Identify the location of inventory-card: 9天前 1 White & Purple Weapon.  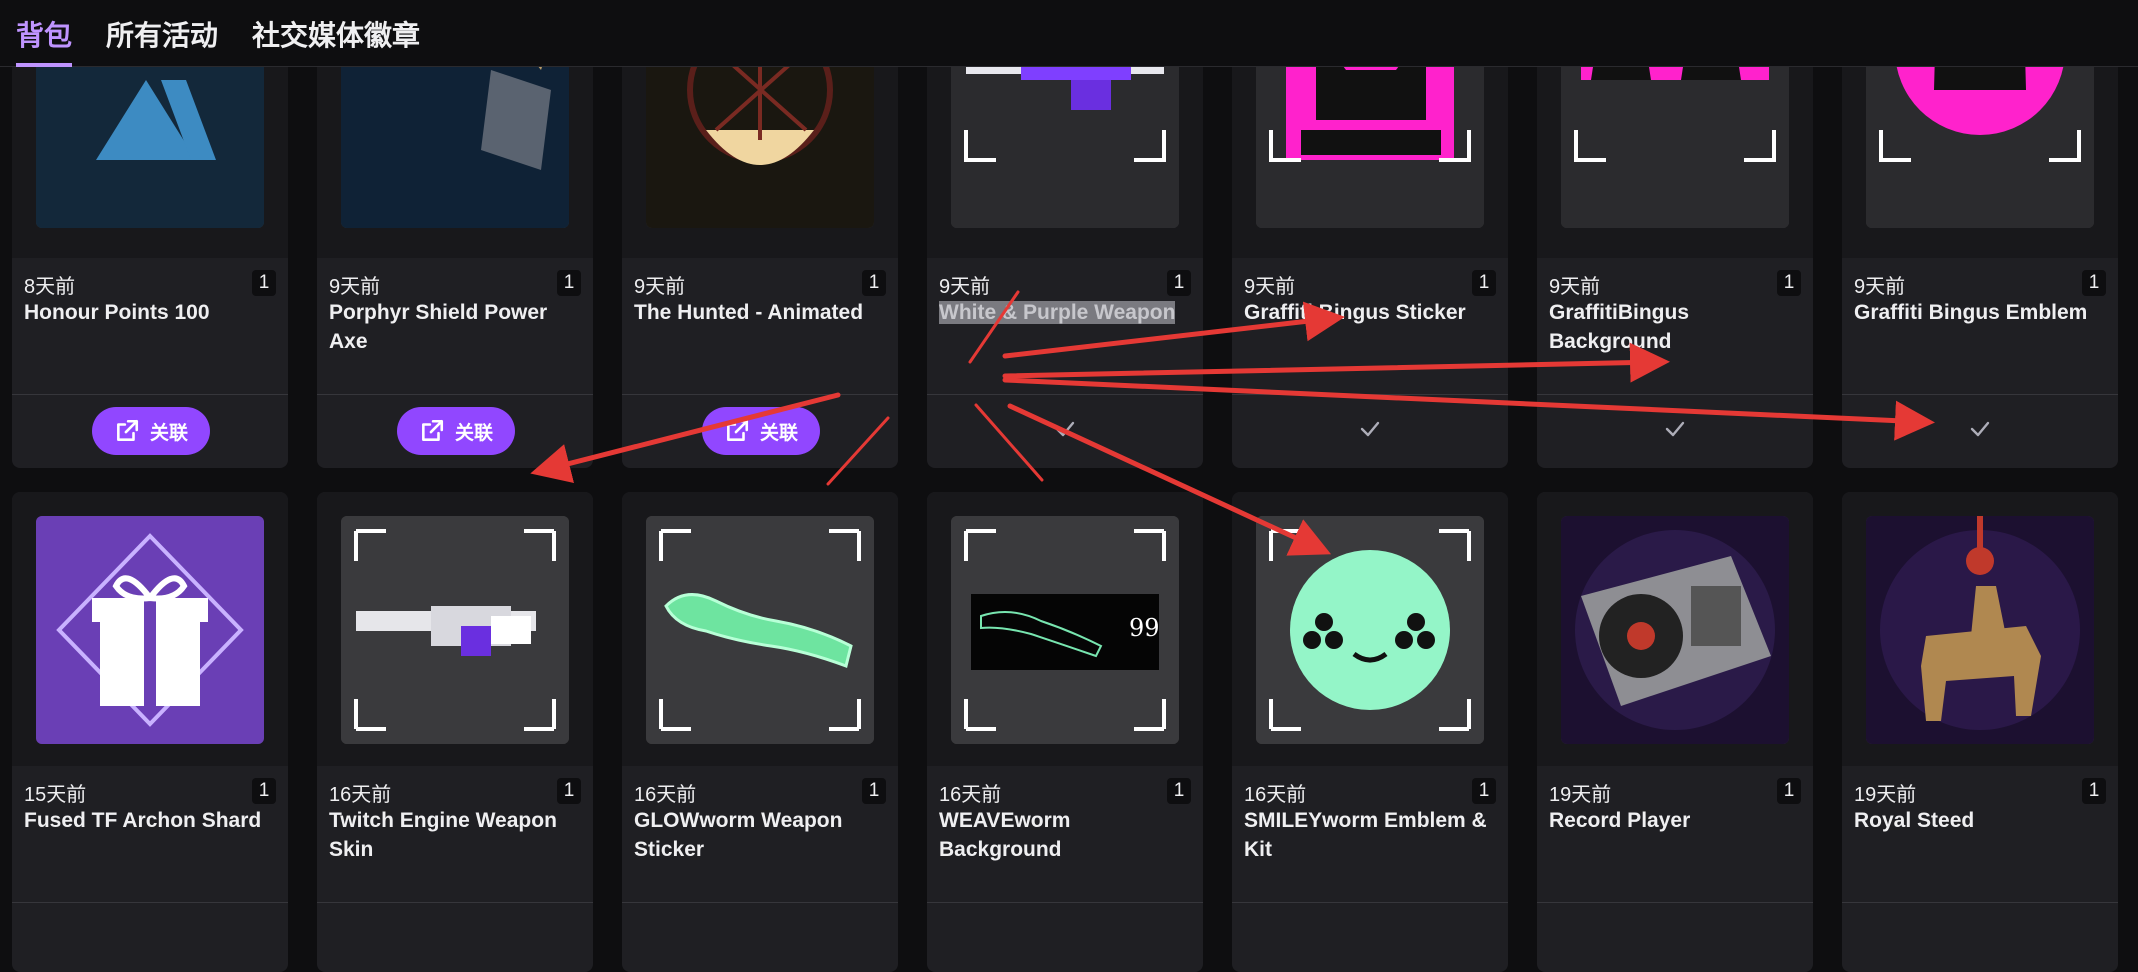
(1065, 234).